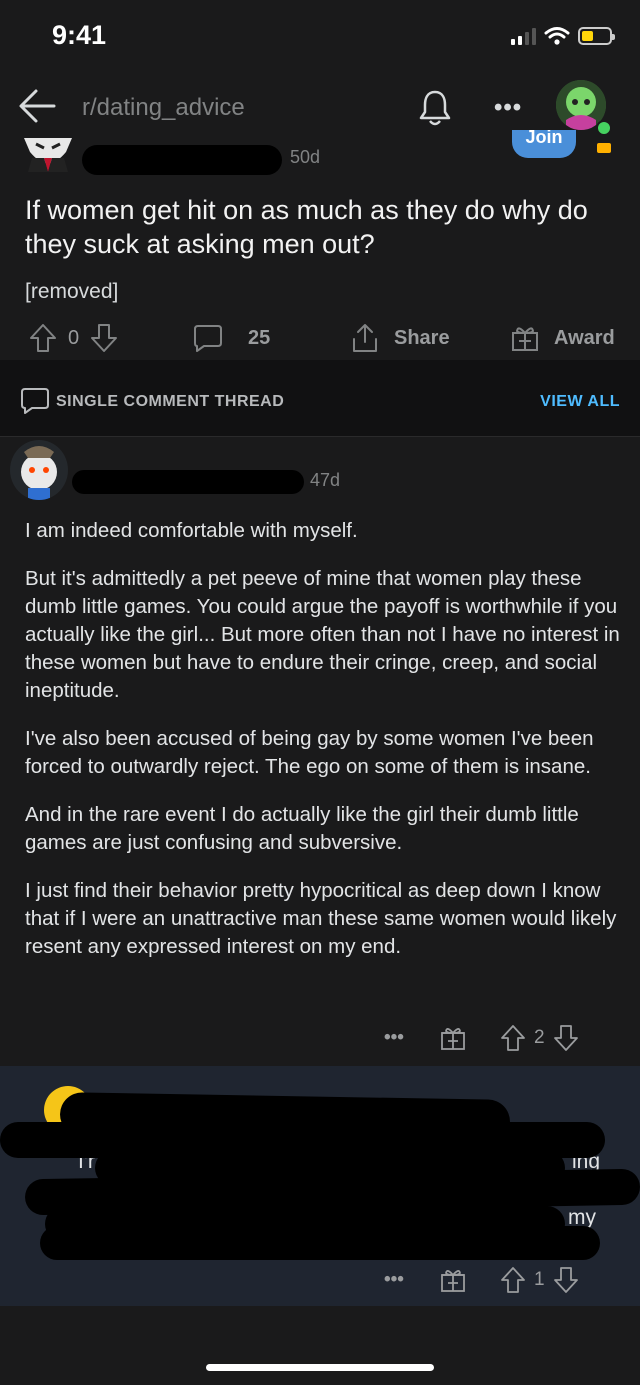  I want to click on share-button: Share, so click(400, 338).